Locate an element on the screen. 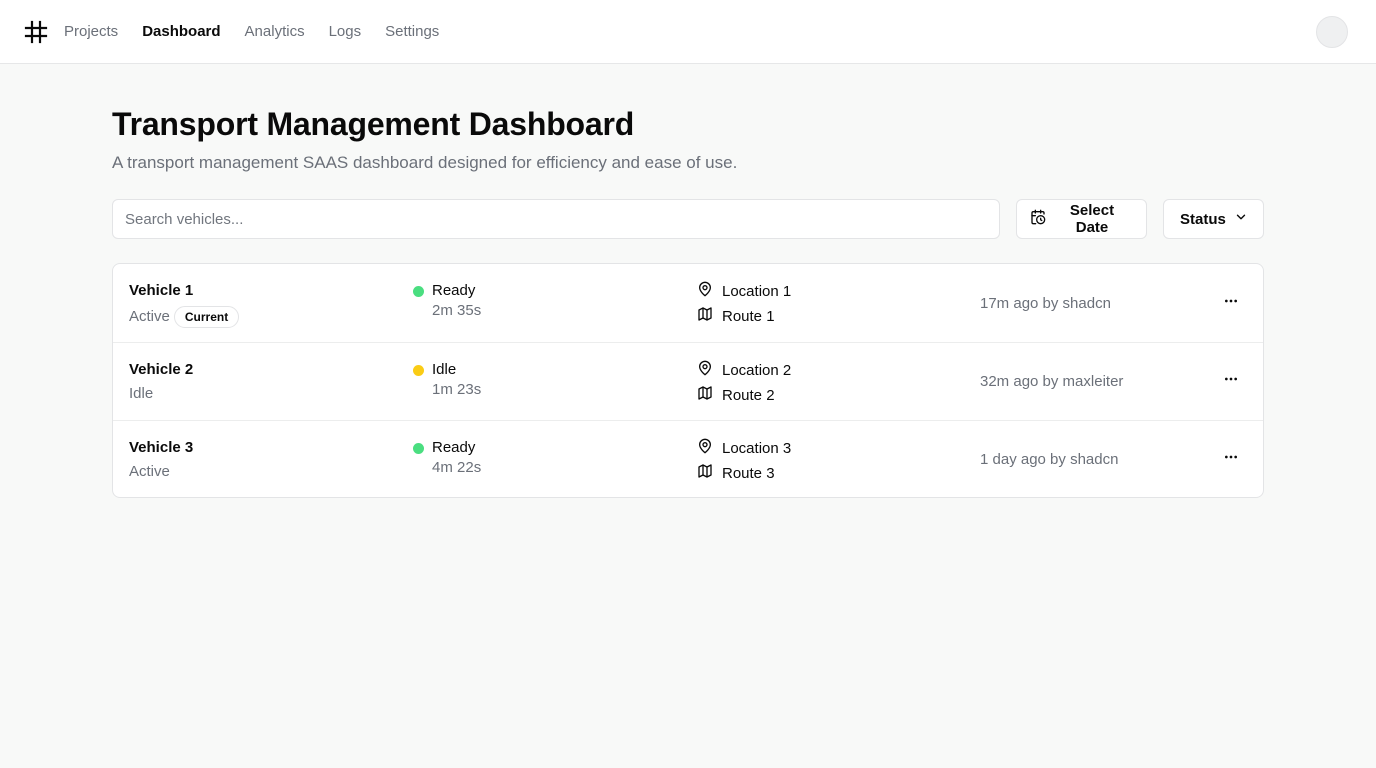 This screenshot has width=1376, height=768. location-label: Location 1 is located at coordinates (757, 291).